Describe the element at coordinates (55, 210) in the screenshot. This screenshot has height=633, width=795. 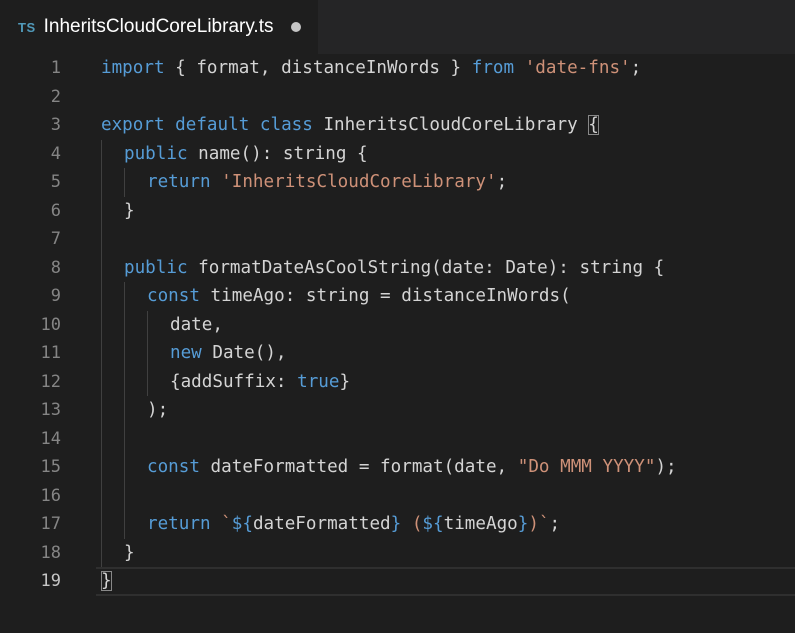
I see `line-number: 6` at that location.